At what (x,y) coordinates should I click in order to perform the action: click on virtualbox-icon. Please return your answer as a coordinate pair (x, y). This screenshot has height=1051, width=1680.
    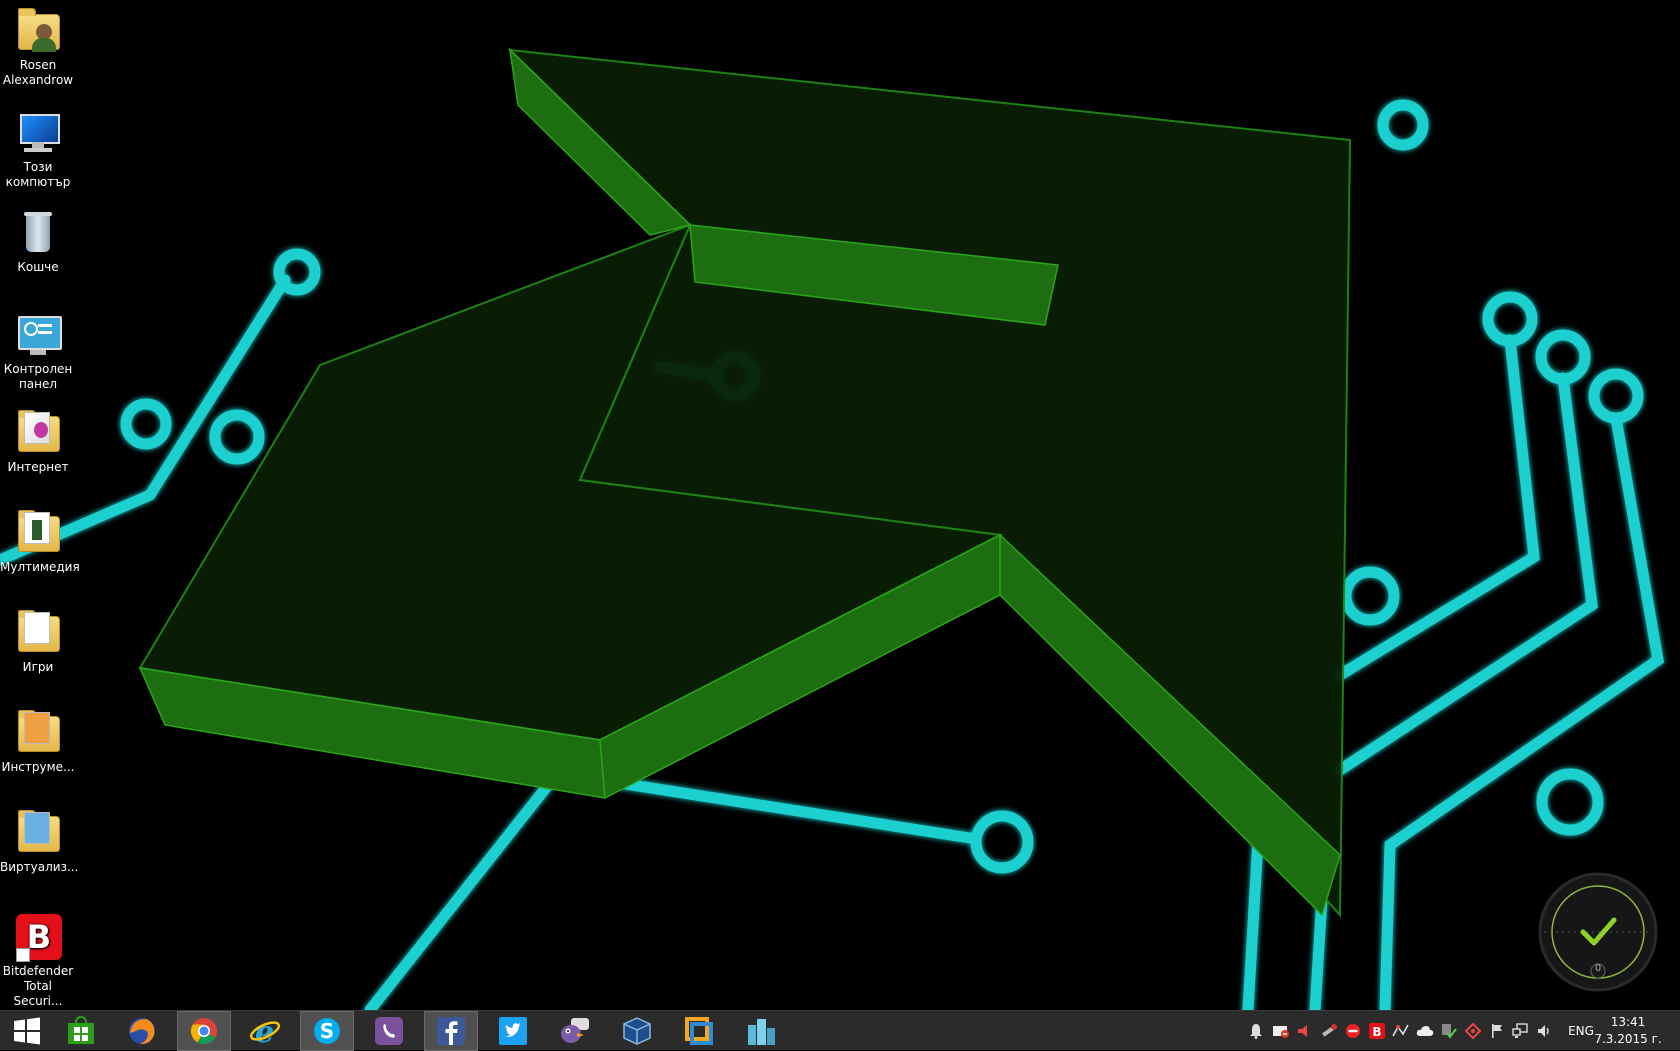
    Looking at the image, I should click on (637, 1031).